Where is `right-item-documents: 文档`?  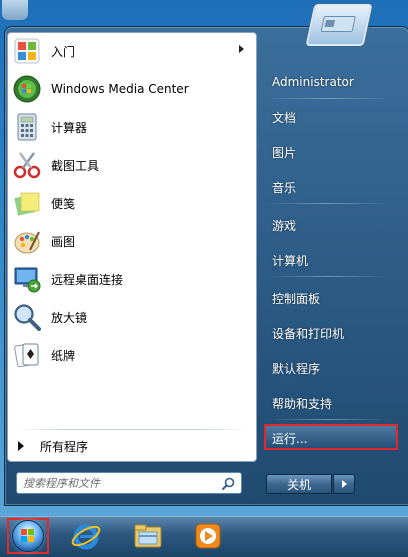
right-item-documents: 文档 is located at coordinates (284, 117).